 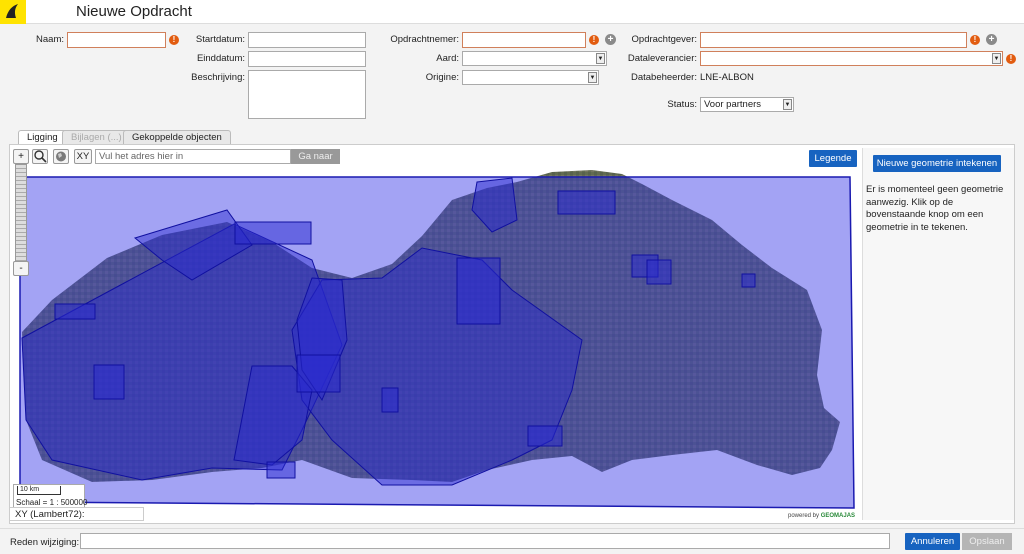 I want to click on opdrachtgever-input, so click(x=833, y=40).